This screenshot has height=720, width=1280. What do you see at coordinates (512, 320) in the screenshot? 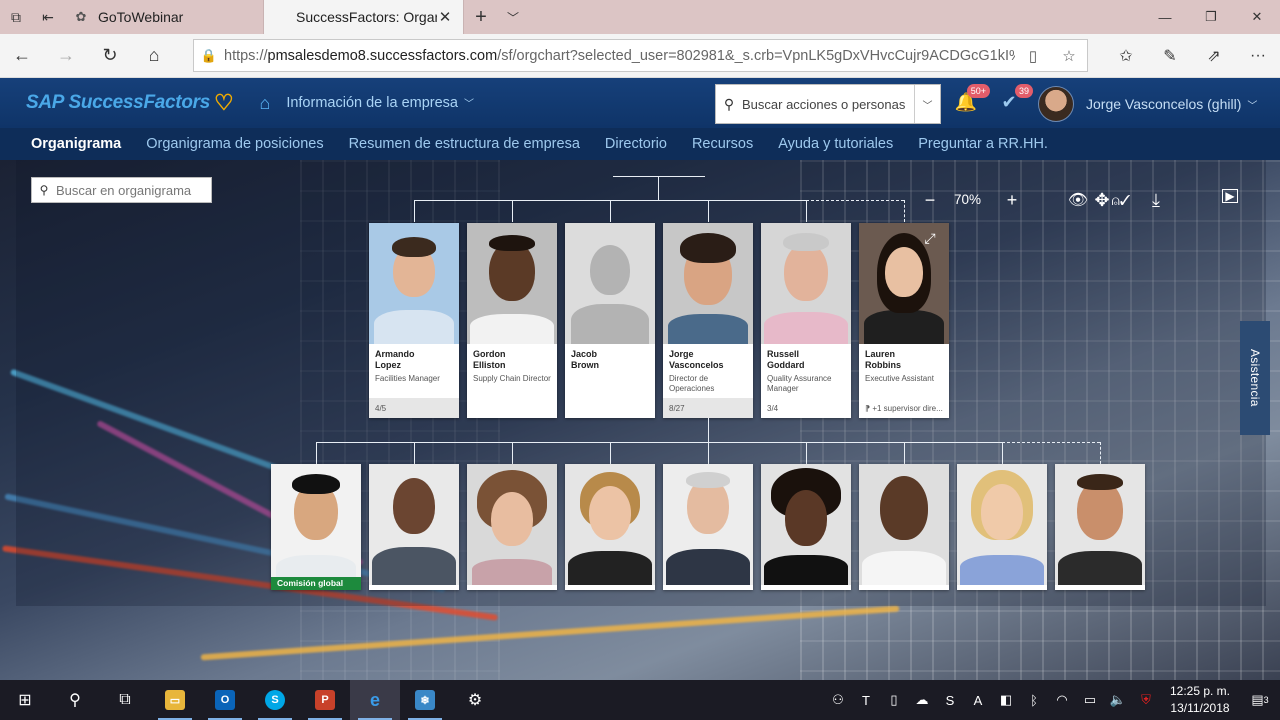
I see `employee-card: Gordon Elliston Supply Chain Director` at bounding box center [512, 320].